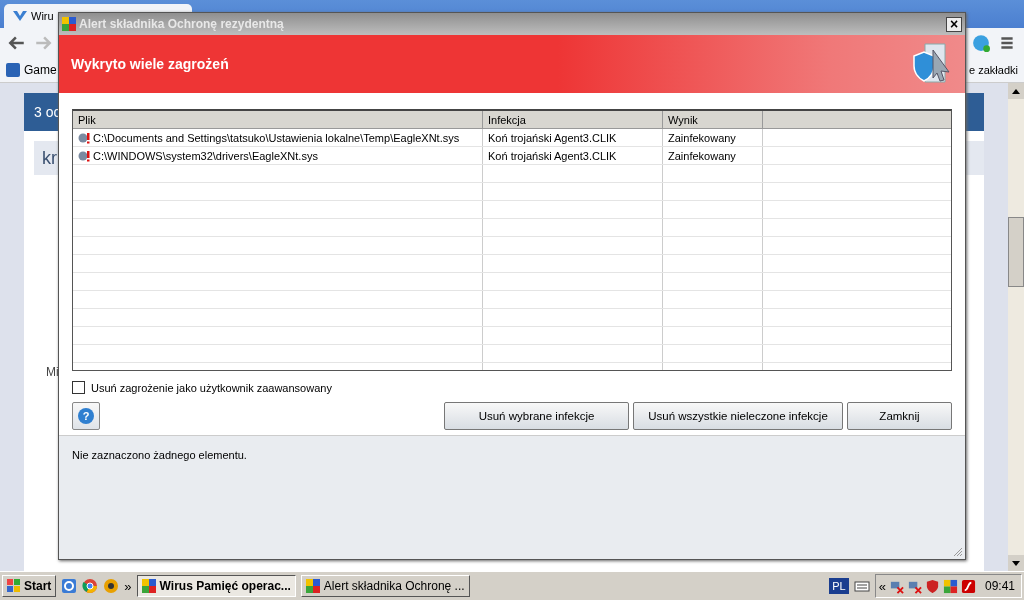 This screenshot has width=1024, height=600. I want to click on alert-heading: Wykryto wiele zagrożeń, so click(150, 64).